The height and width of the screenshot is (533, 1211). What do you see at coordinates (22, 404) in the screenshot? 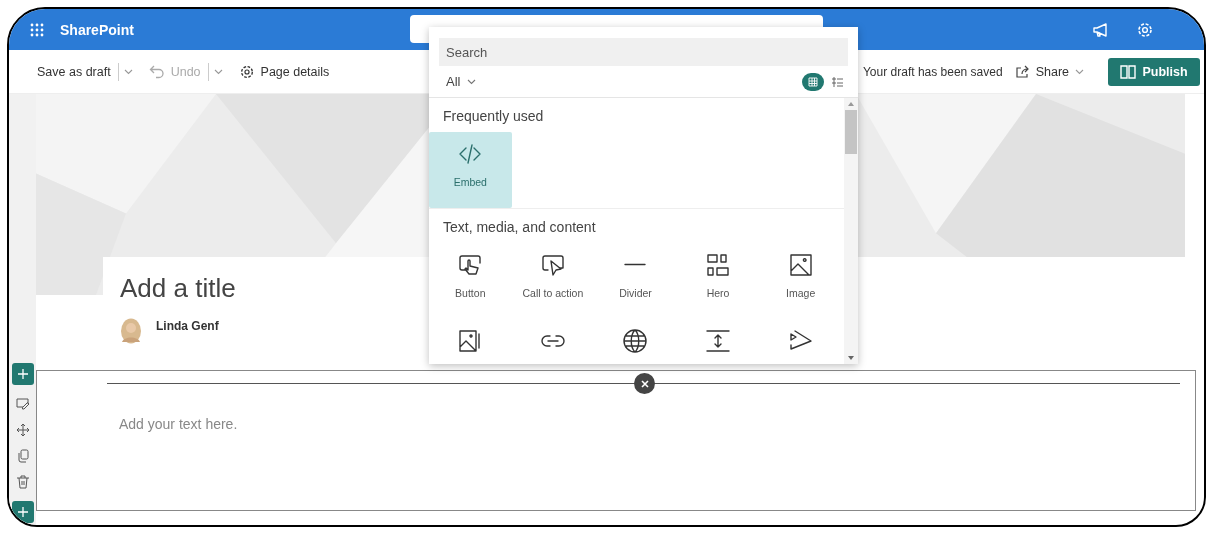
I see `edit-icon` at bounding box center [22, 404].